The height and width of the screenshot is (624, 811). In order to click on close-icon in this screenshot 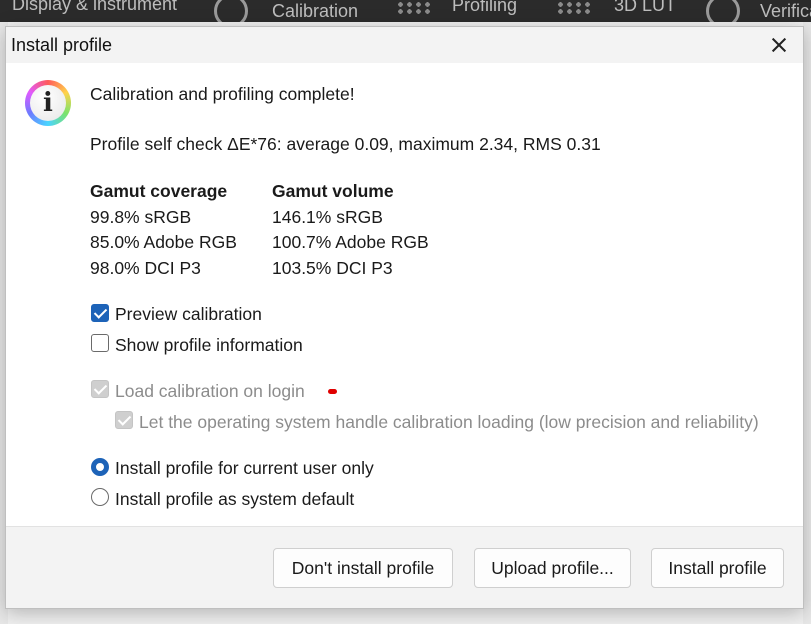, I will do `click(779, 45)`.